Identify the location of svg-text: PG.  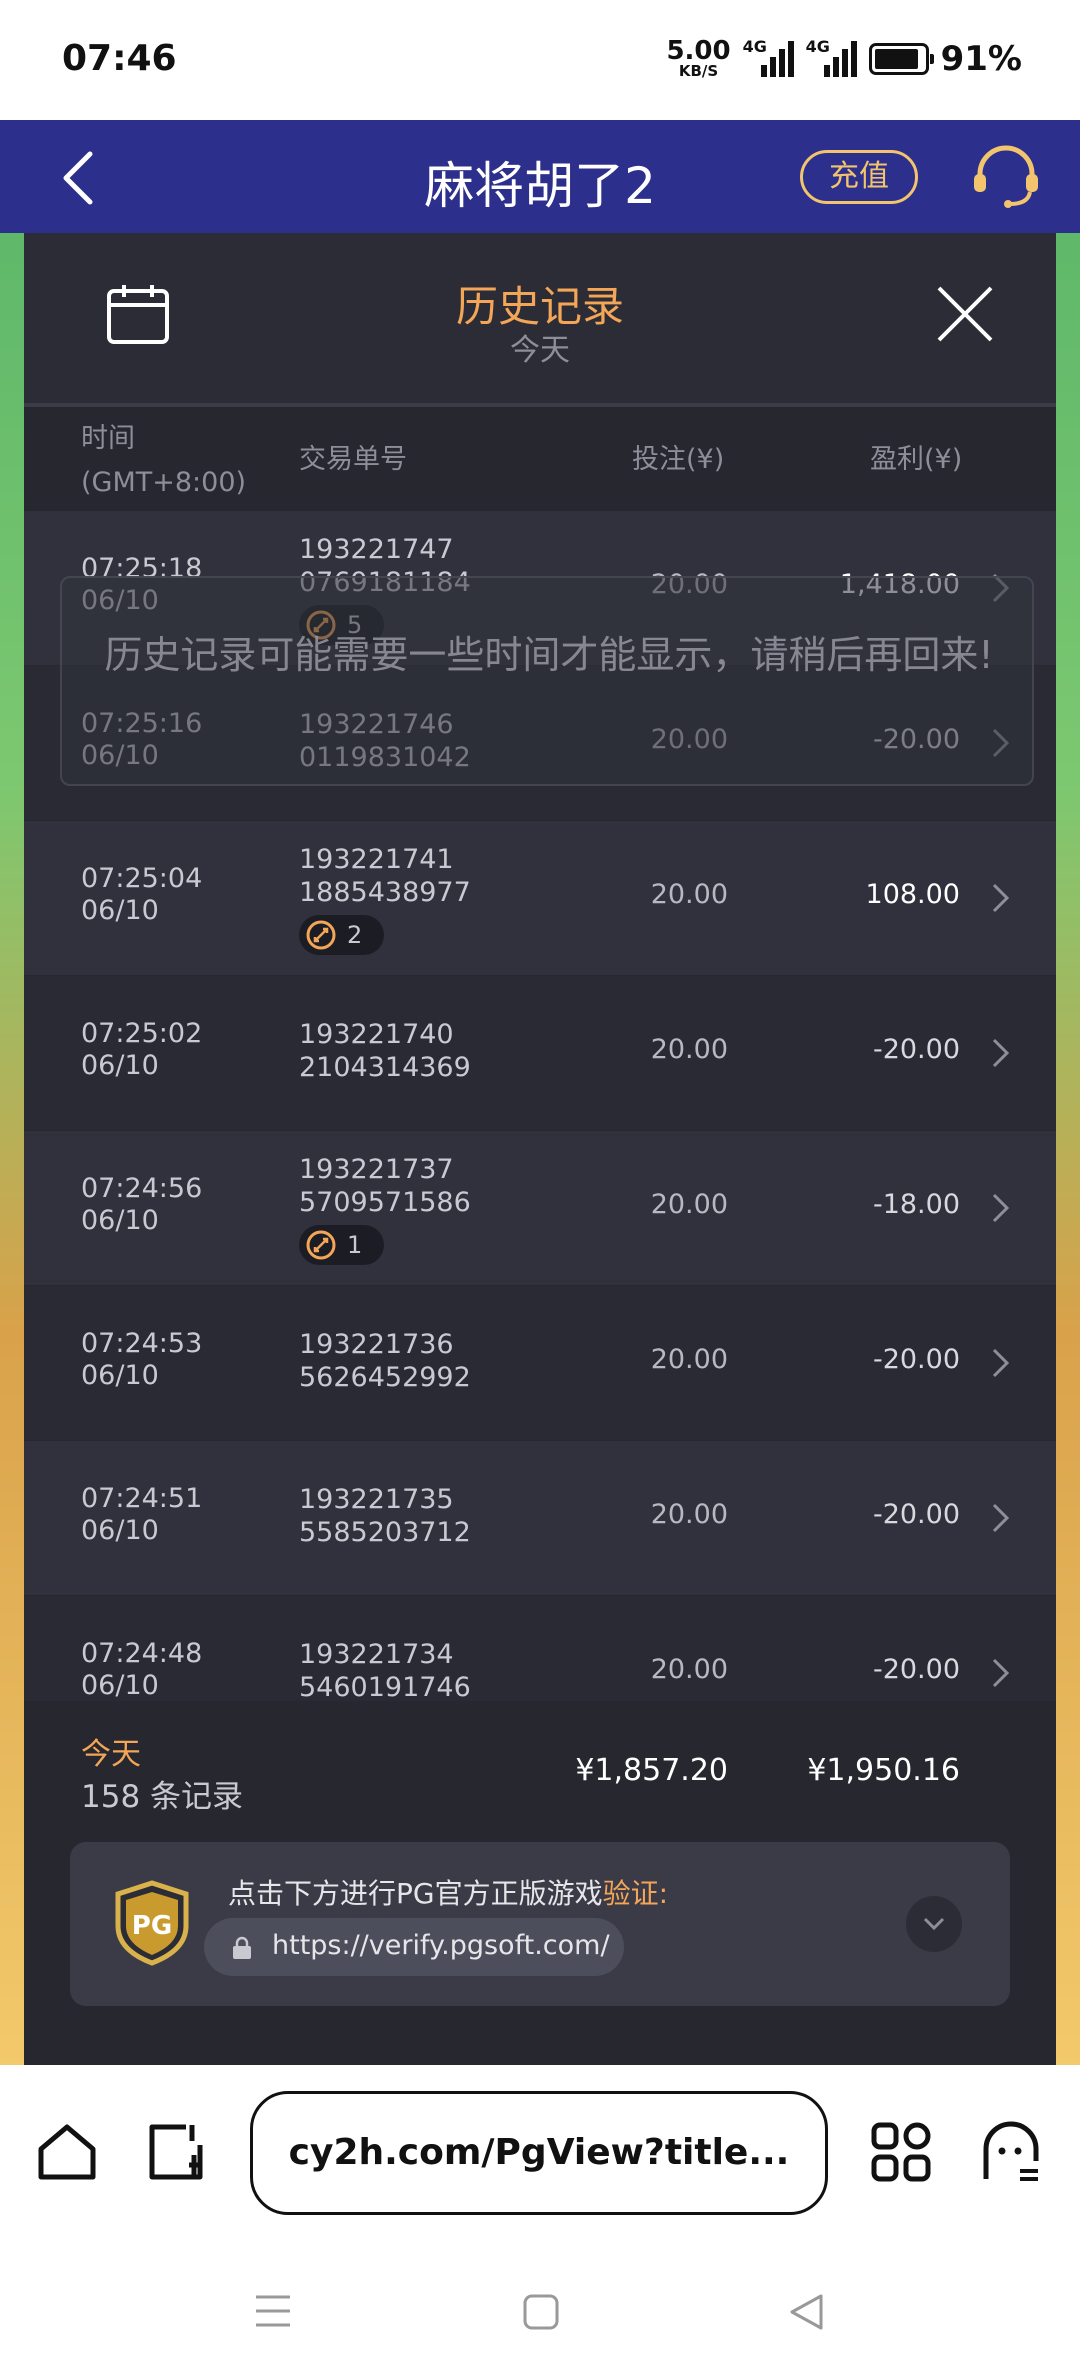
(152, 1926).